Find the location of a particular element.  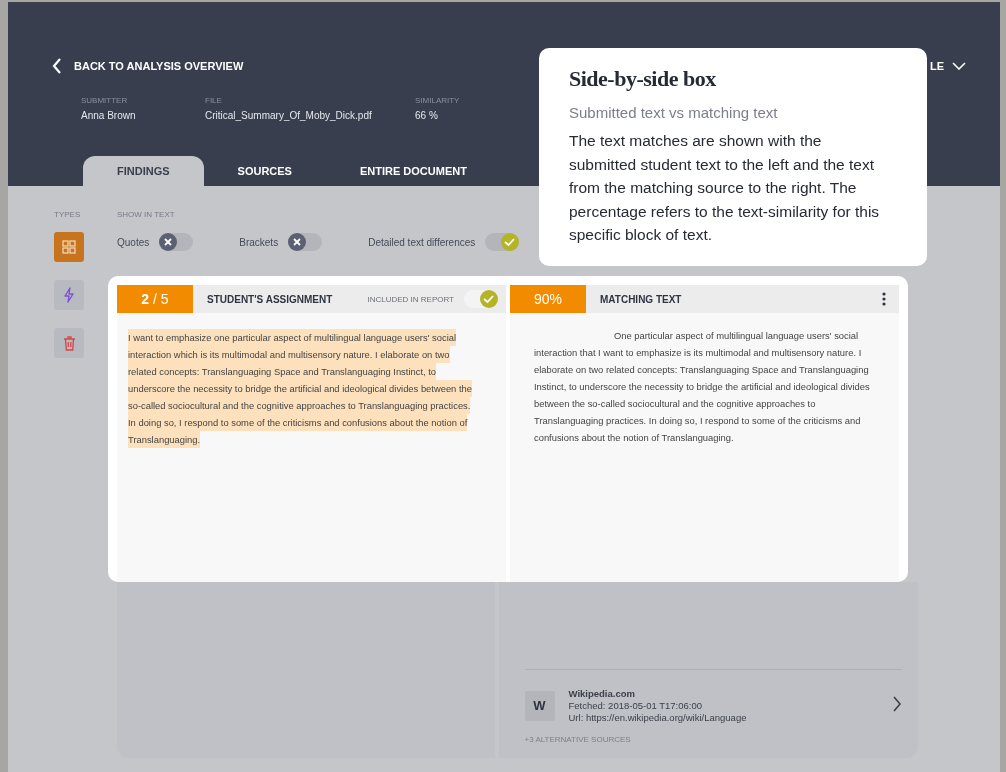

included-label: INCLUDED IN REPORT is located at coordinates (410, 299).